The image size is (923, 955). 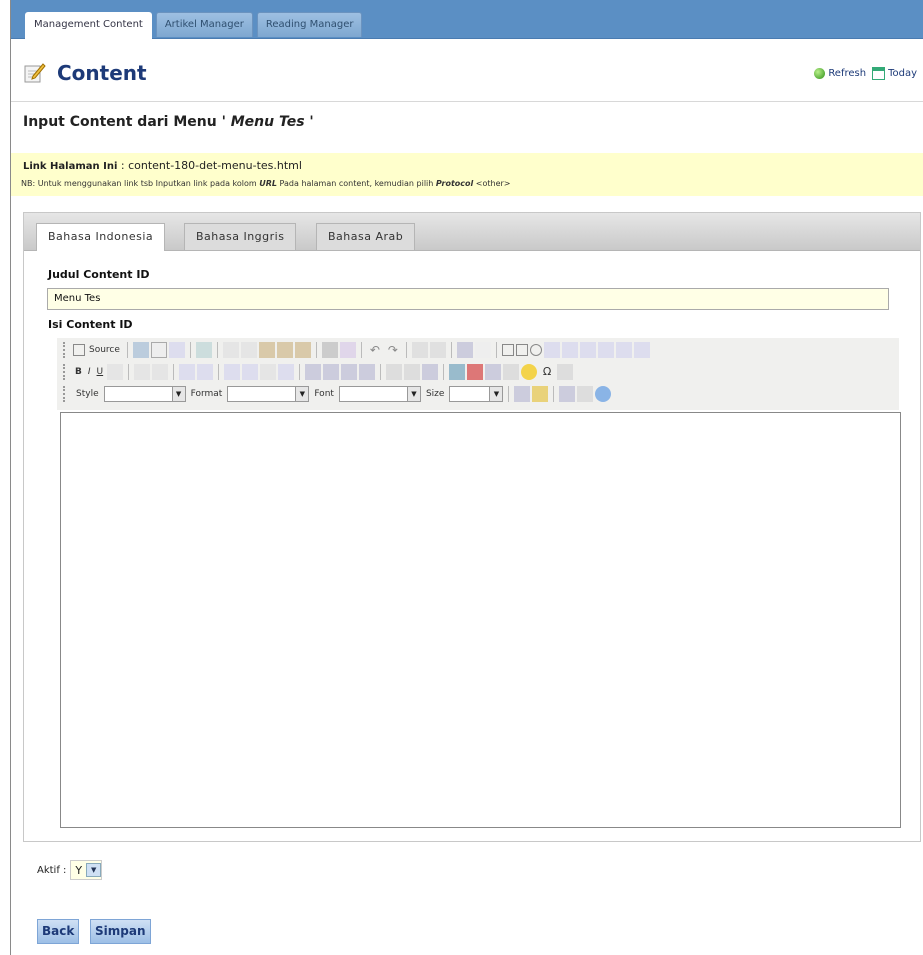 What do you see at coordinates (104, 350) in the screenshot?
I see `source-button: Source` at bounding box center [104, 350].